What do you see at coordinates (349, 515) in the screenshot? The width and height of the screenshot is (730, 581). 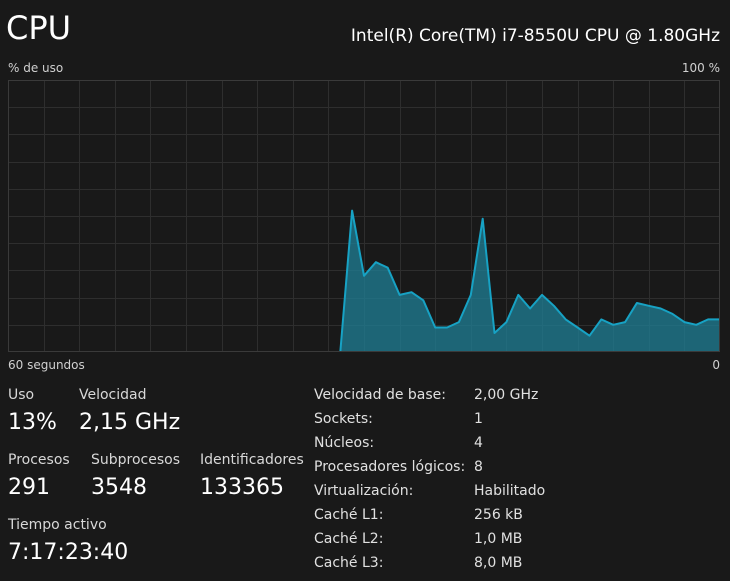 I see `spec-key: Caché L1:` at bounding box center [349, 515].